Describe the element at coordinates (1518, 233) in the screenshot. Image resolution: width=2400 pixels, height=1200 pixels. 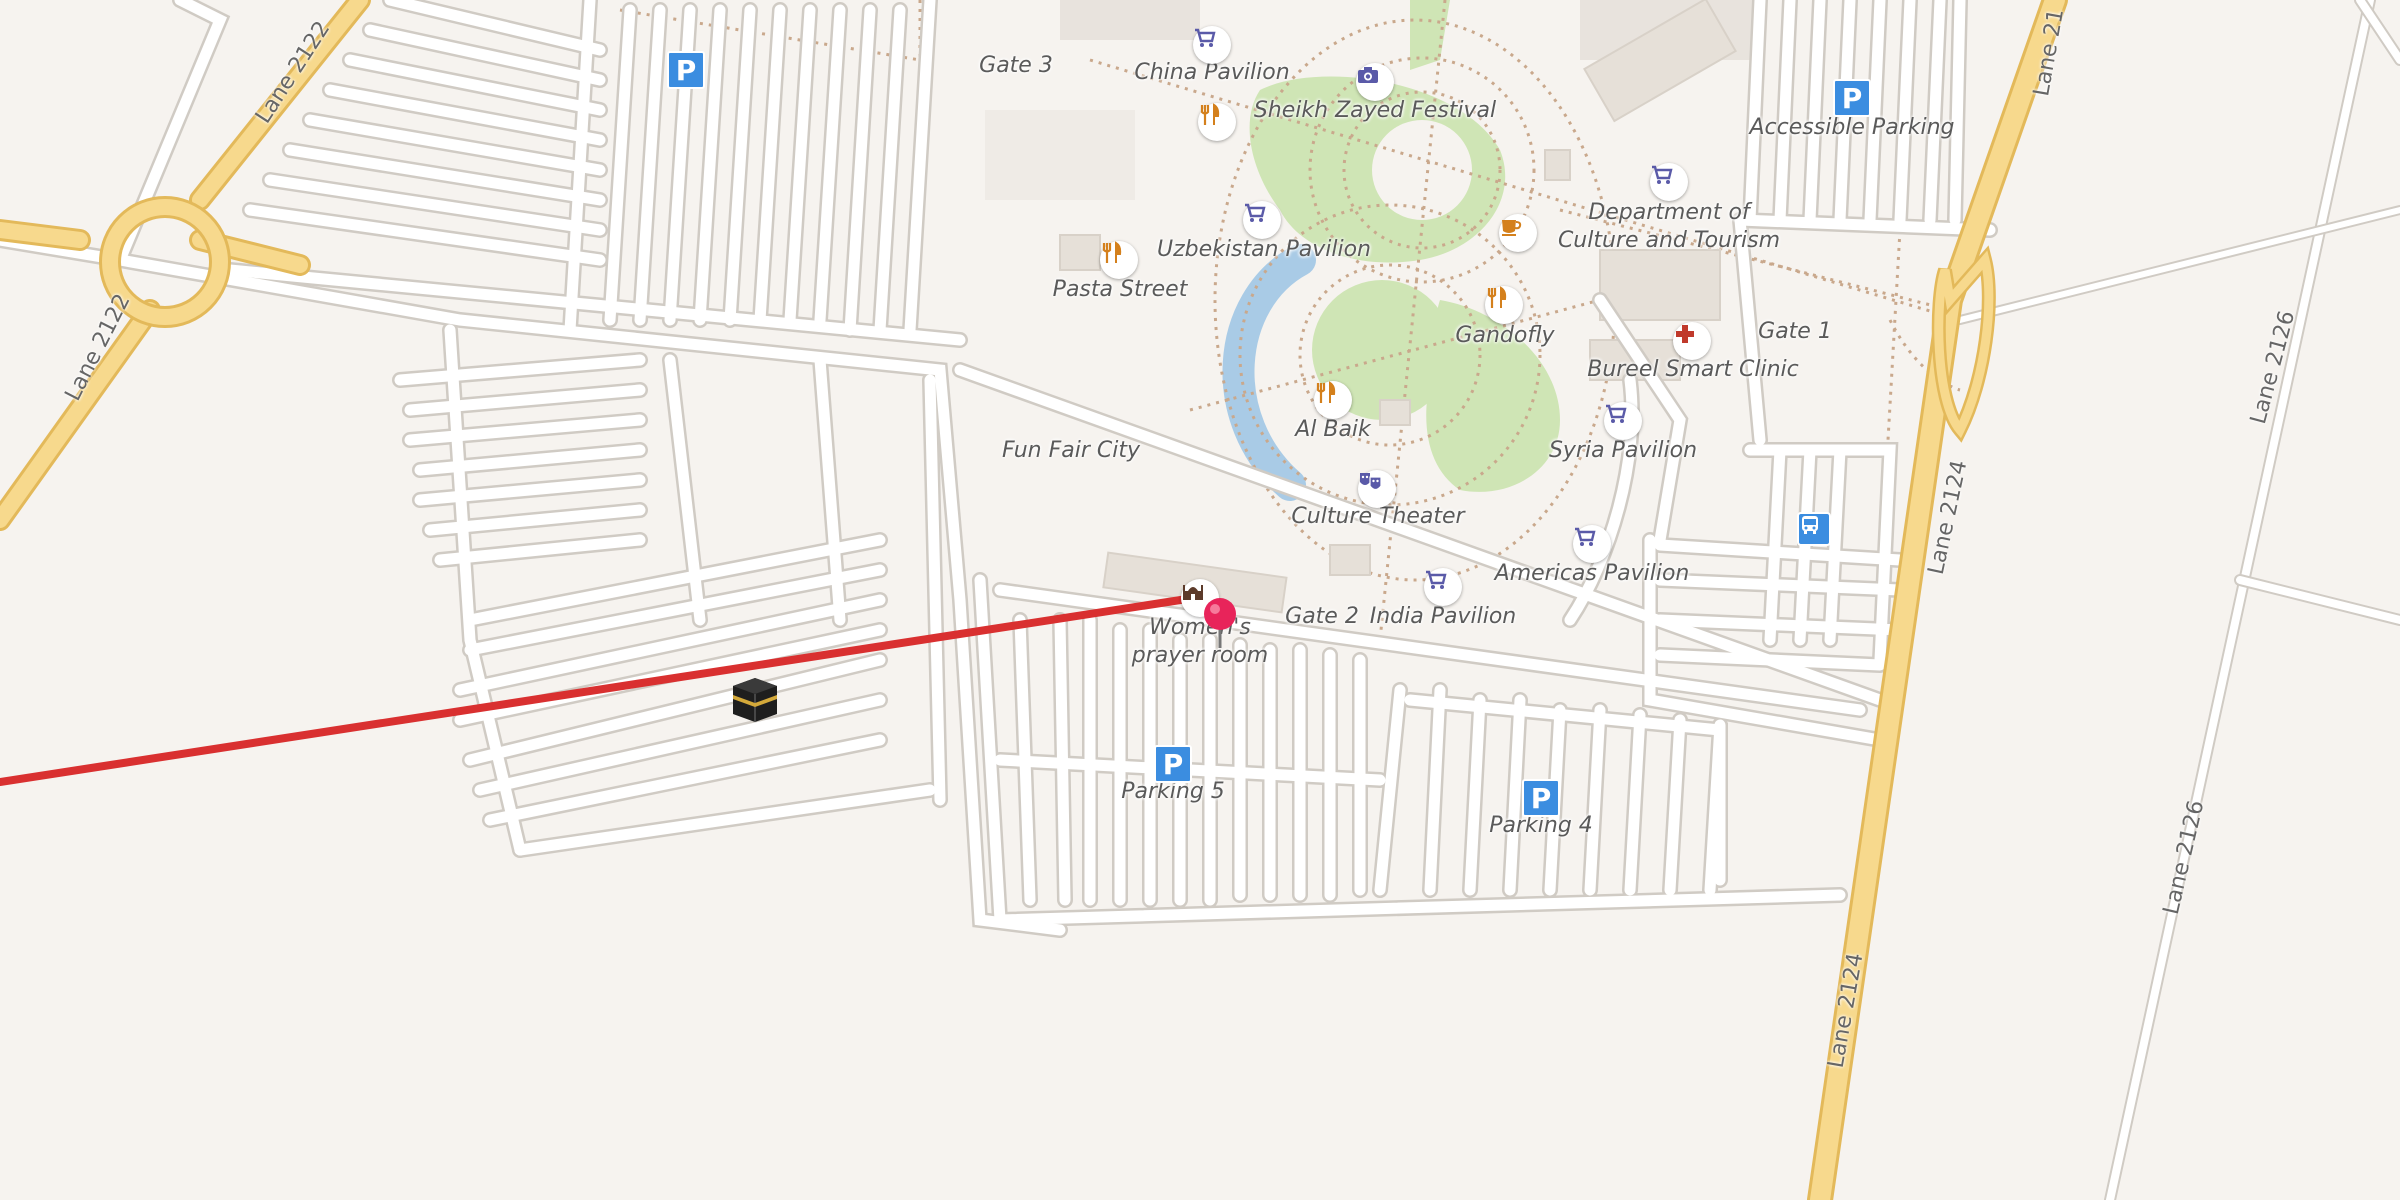
I see `coffee-cup-icon` at that location.